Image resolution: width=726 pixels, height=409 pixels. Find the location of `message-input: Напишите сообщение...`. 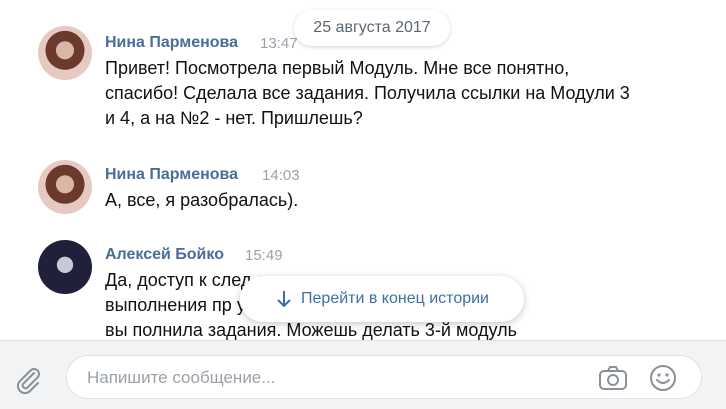

message-input: Напишите сообщение... is located at coordinates (384, 377).